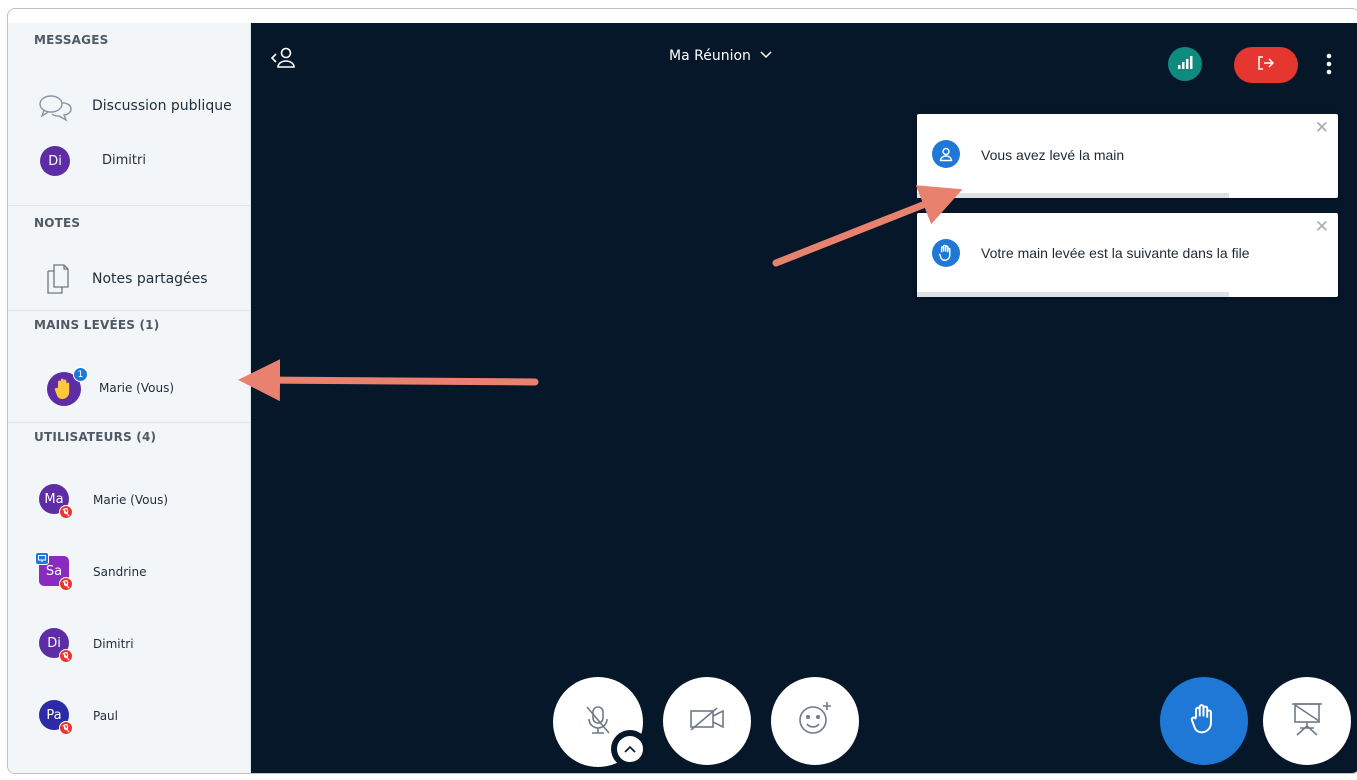 The image size is (1357, 780). I want to click on avatar: Di, so click(55, 161).